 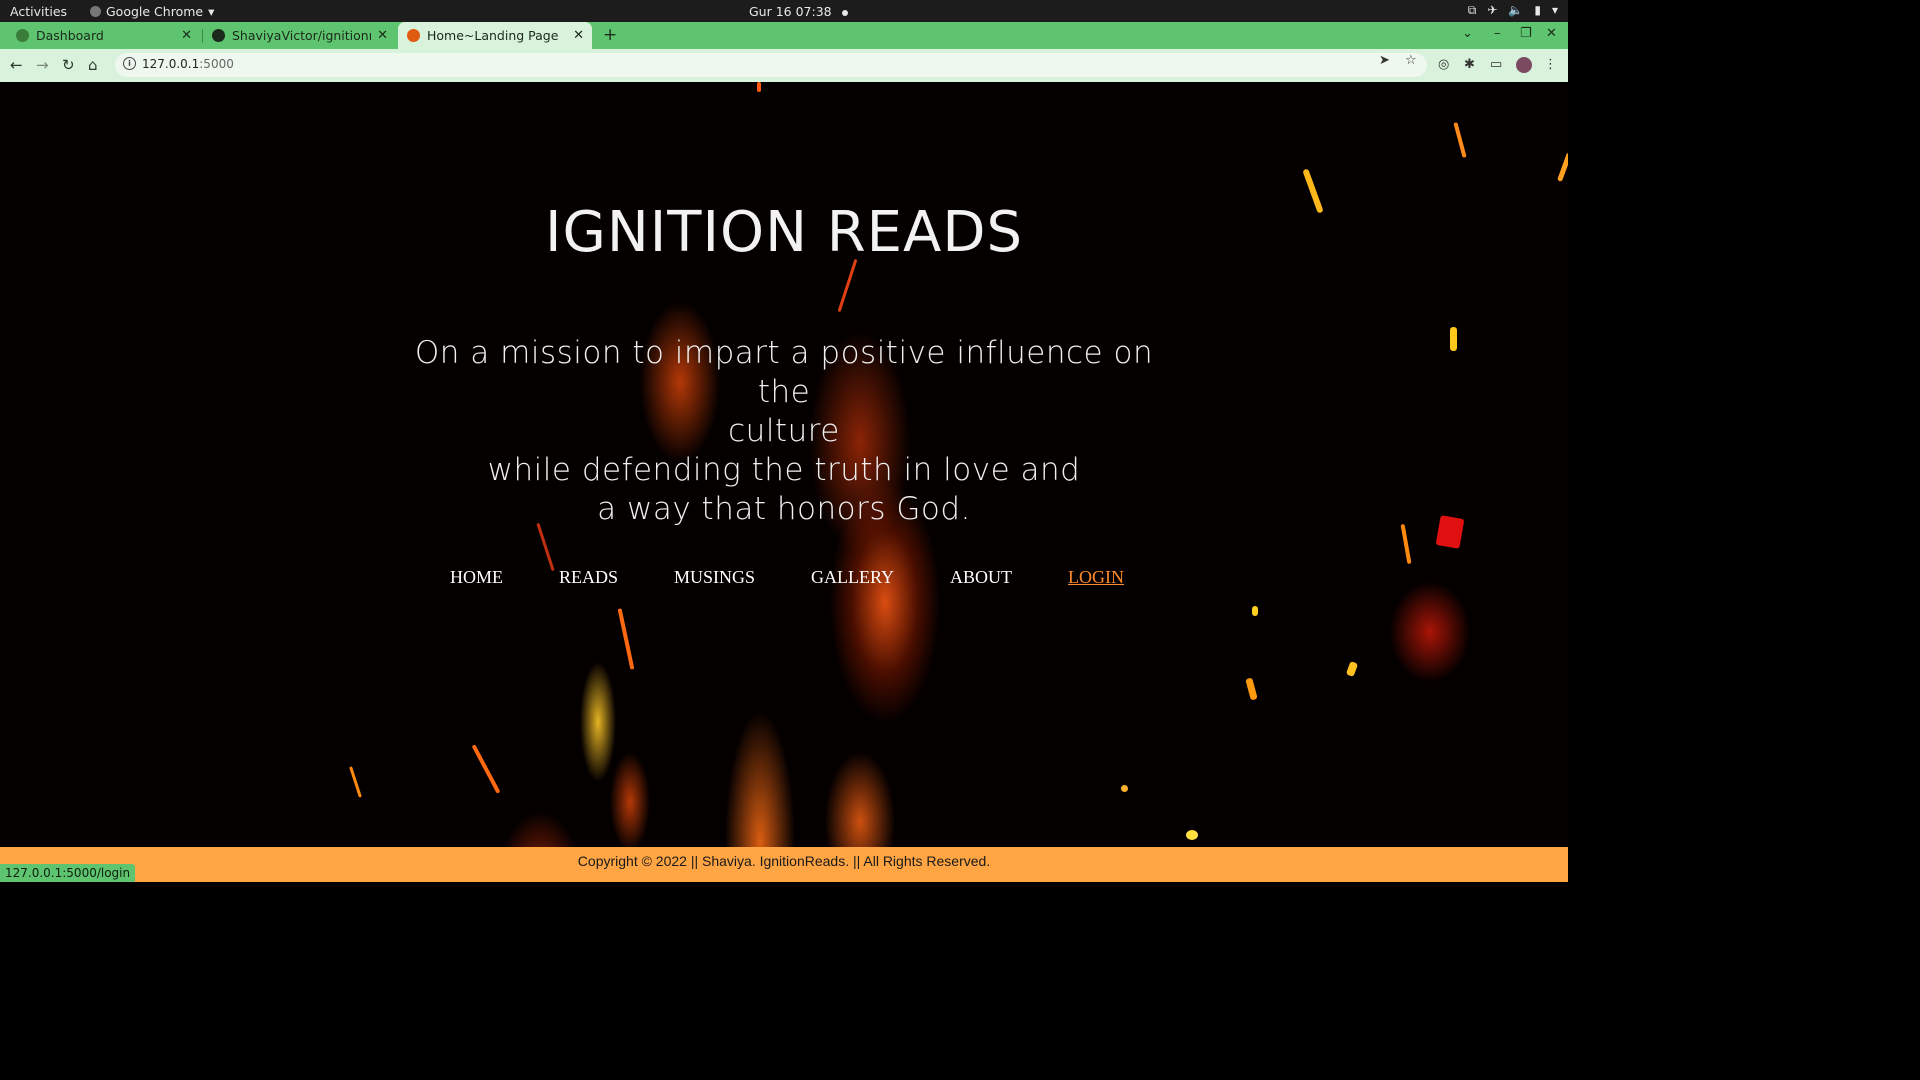 What do you see at coordinates (1472, 10) in the screenshot?
I see `network-icon: ⧉` at bounding box center [1472, 10].